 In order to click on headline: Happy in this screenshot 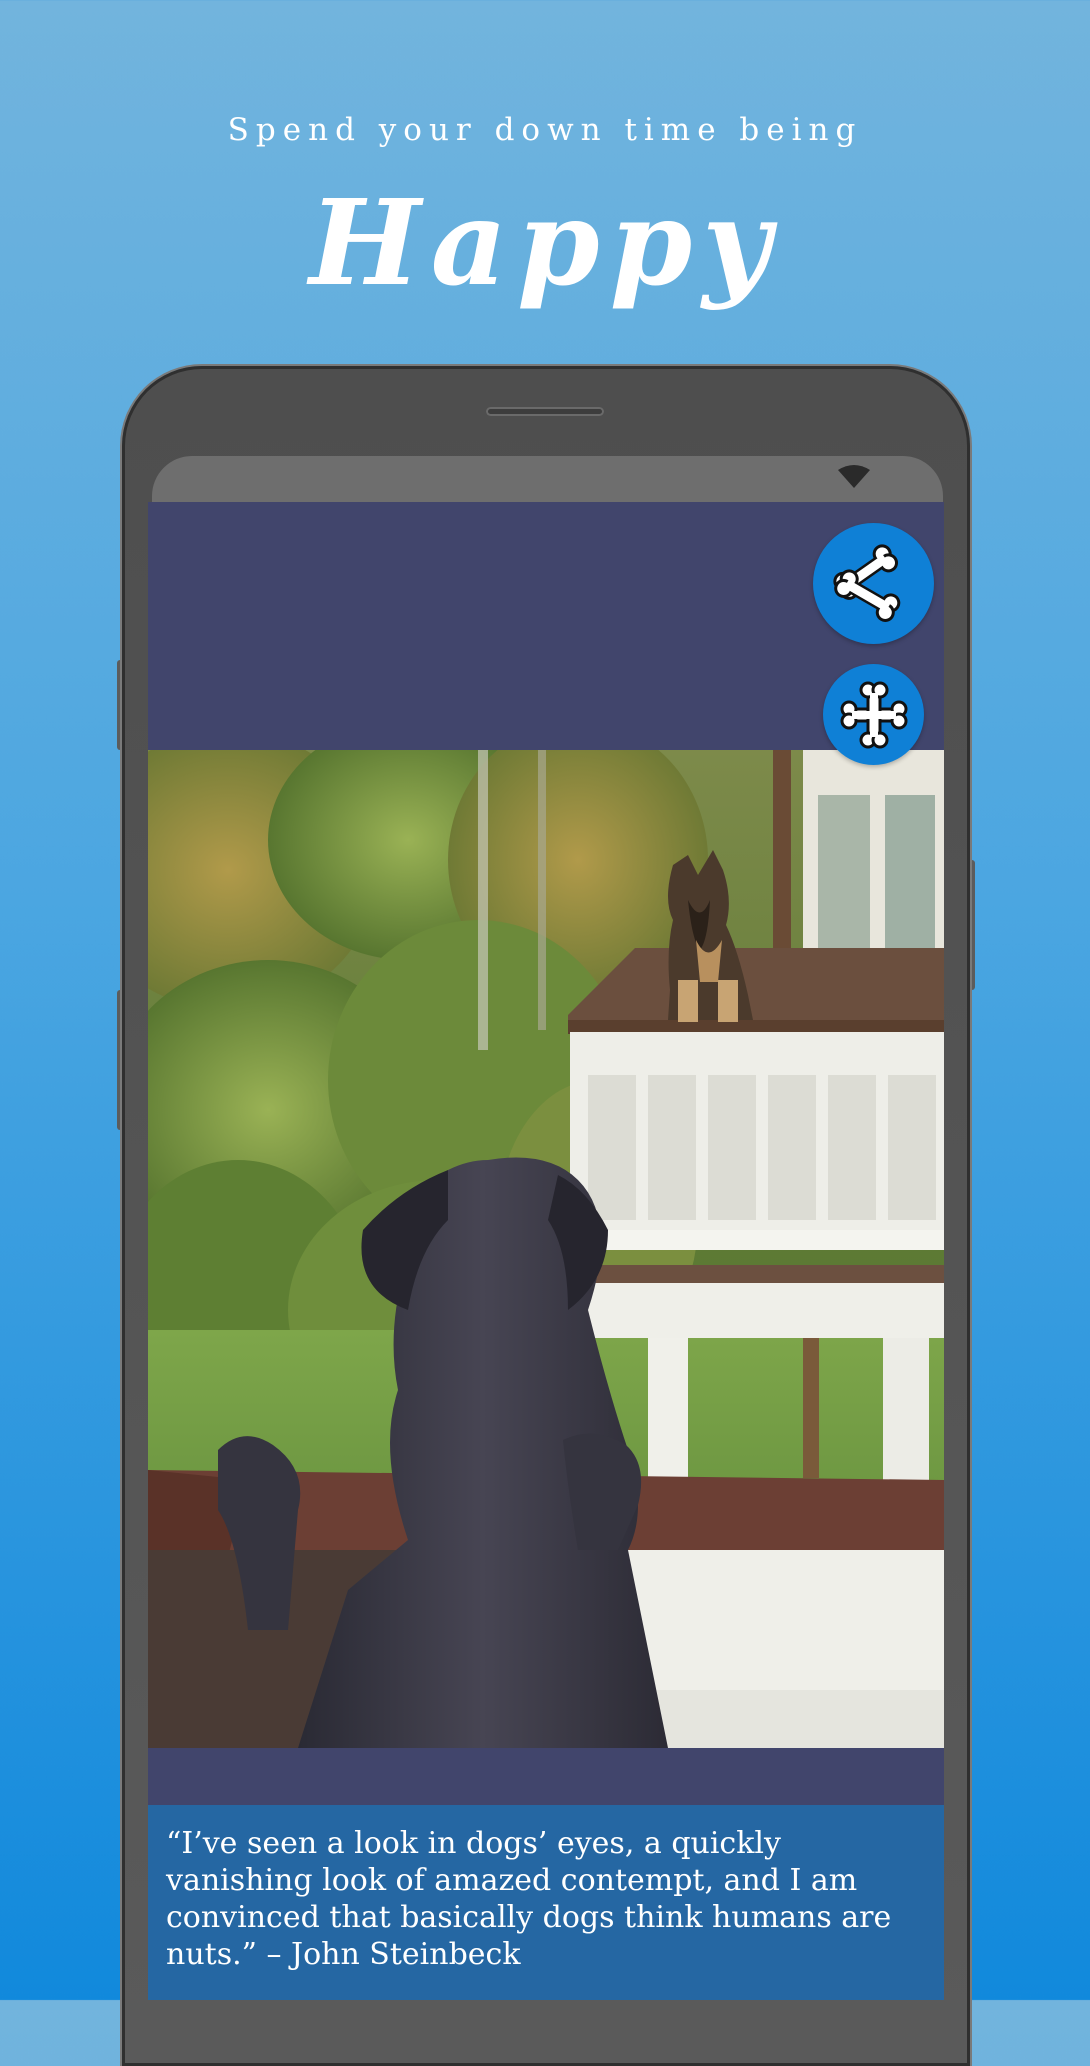, I will do `click(545, 242)`.